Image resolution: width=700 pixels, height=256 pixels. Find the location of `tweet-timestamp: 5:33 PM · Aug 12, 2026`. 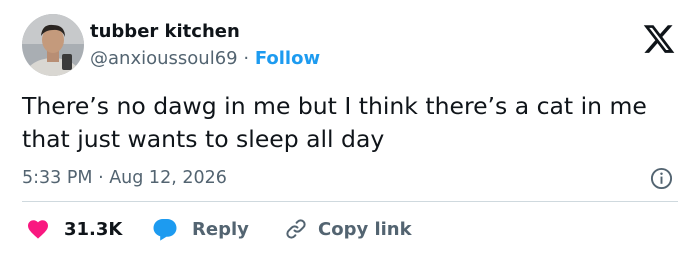

tweet-timestamp: 5:33 PM · Aug 12, 2026 is located at coordinates (124, 178).